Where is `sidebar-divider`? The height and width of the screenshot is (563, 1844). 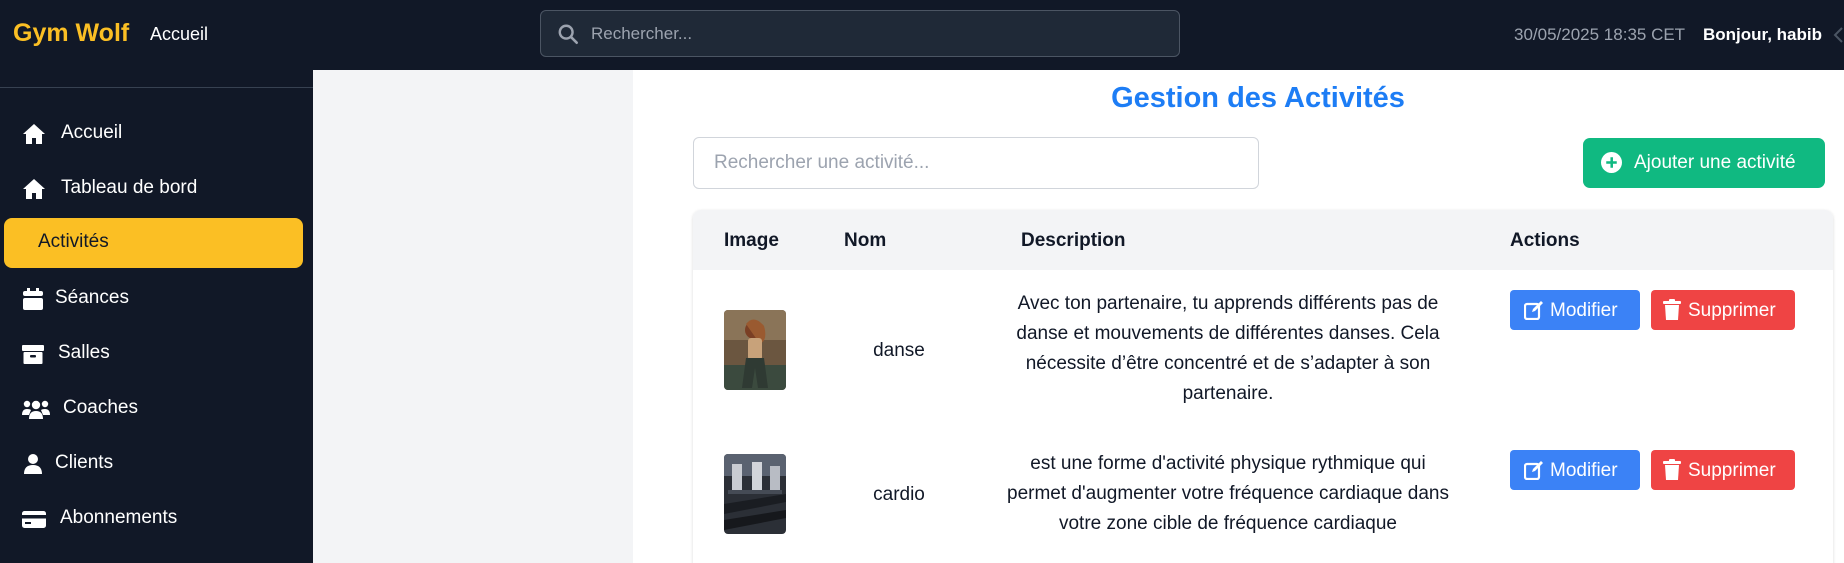 sidebar-divider is located at coordinates (156, 87).